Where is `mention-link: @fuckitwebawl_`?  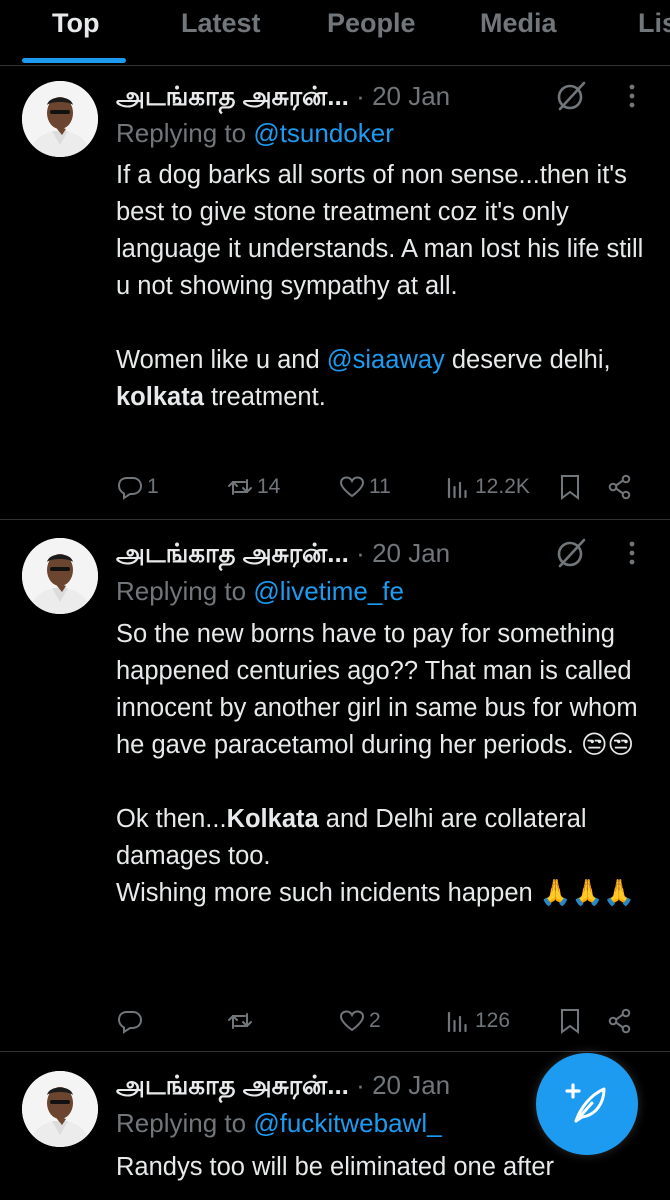
mention-link: @fuckitwebawl_ is located at coordinates (347, 1123).